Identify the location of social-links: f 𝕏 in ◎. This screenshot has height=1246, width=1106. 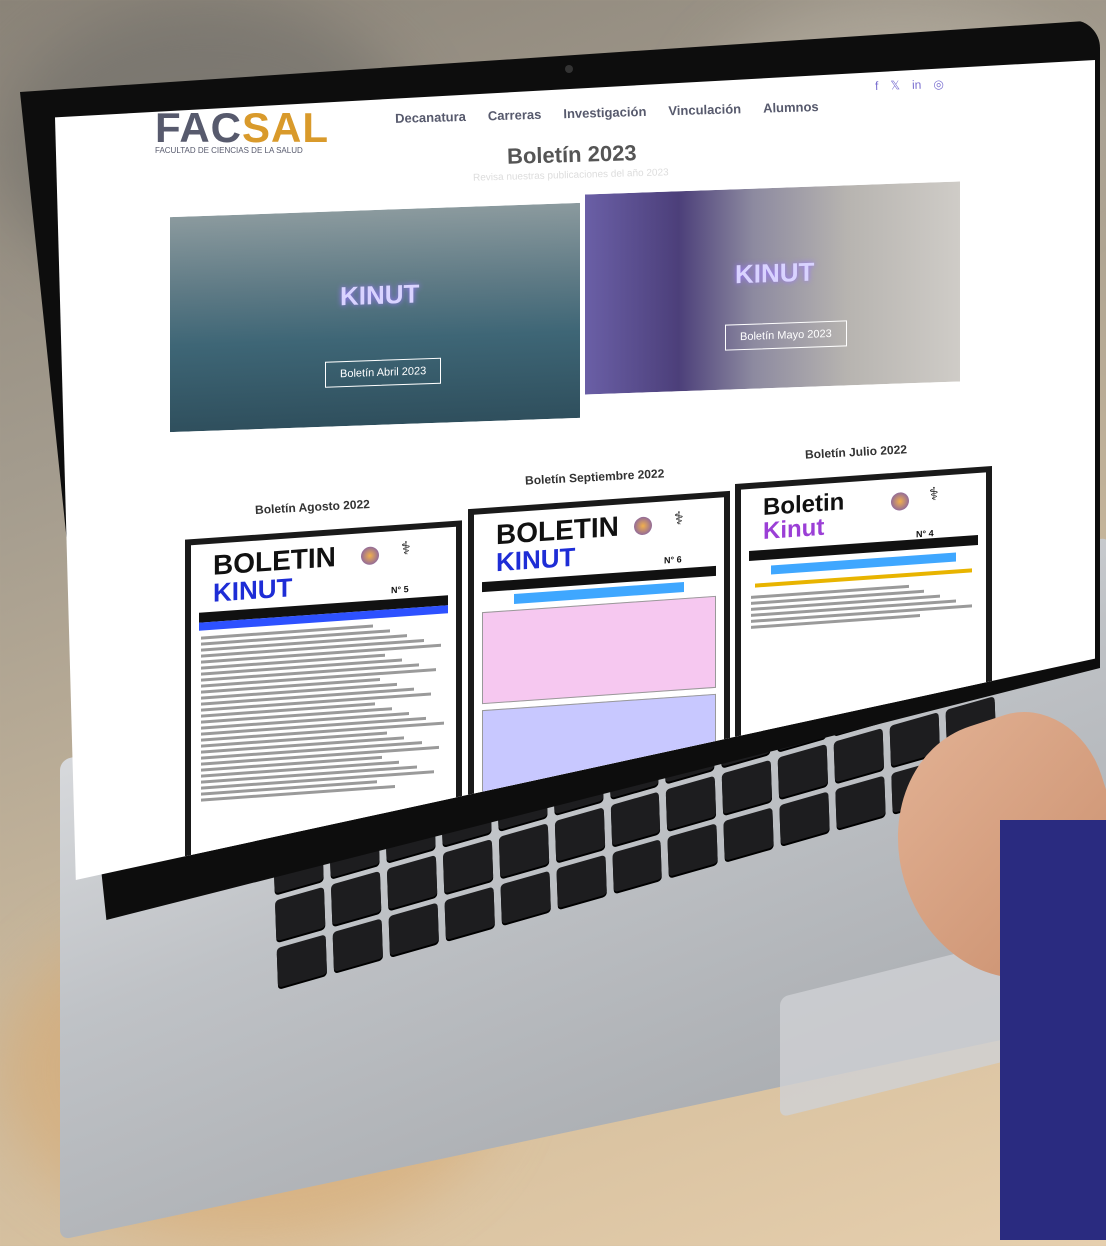
(909, 85).